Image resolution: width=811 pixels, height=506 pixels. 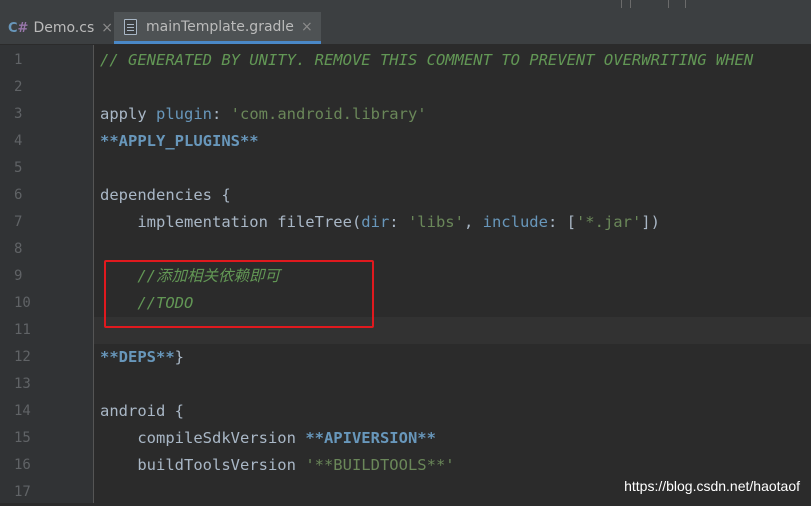 I want to click on line-number: 2, so click(x=18, y=87).